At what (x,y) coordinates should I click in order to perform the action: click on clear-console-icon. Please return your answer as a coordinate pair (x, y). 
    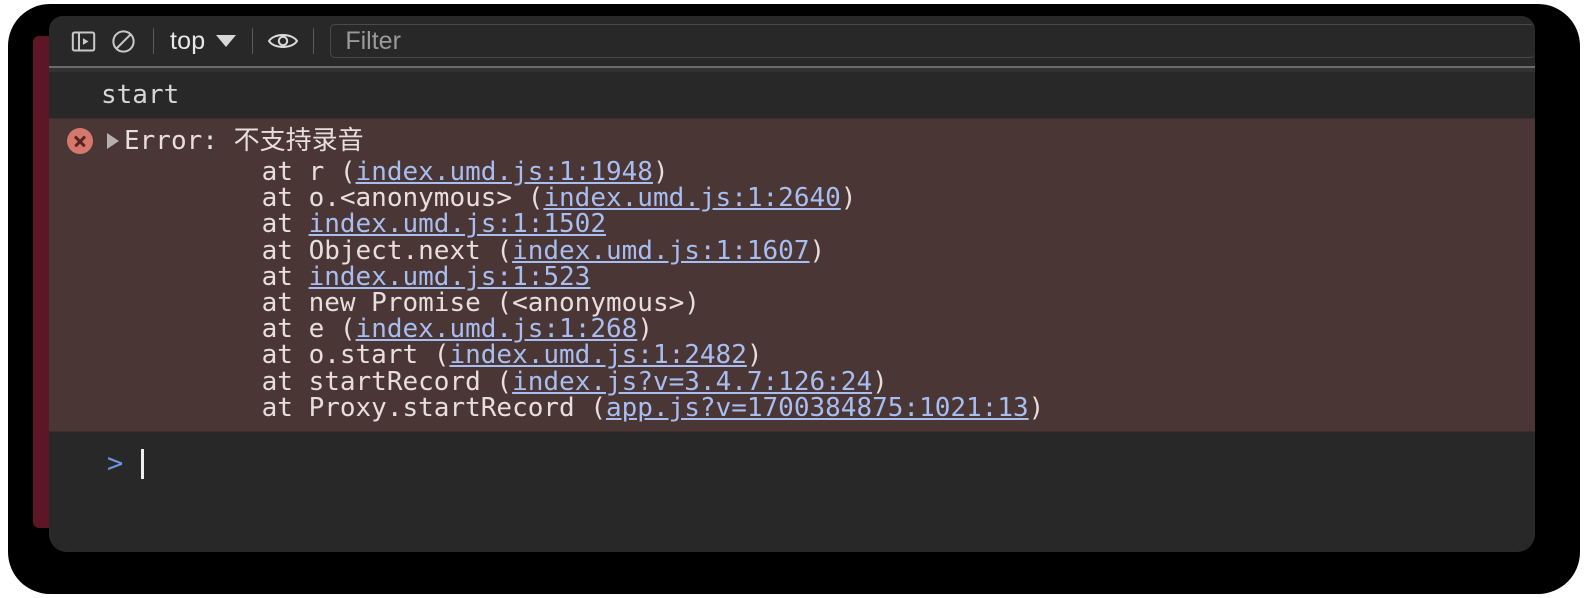
    Looking at the image, I should click on (123, 41).